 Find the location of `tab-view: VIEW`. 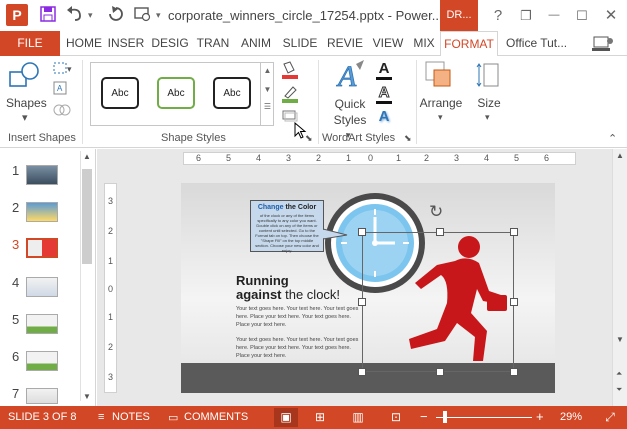

tab-view: VIEW is located at coordinates (388, 43).